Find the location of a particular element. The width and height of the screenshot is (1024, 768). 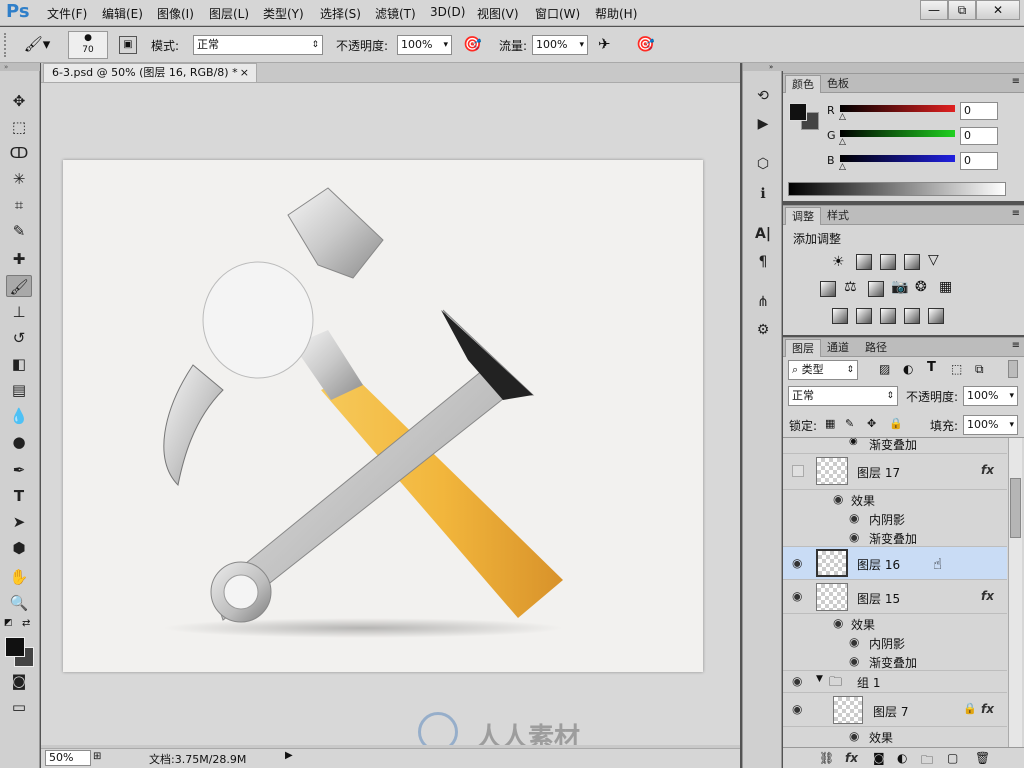

channel-g-slider is located at coordinates (897, 133).